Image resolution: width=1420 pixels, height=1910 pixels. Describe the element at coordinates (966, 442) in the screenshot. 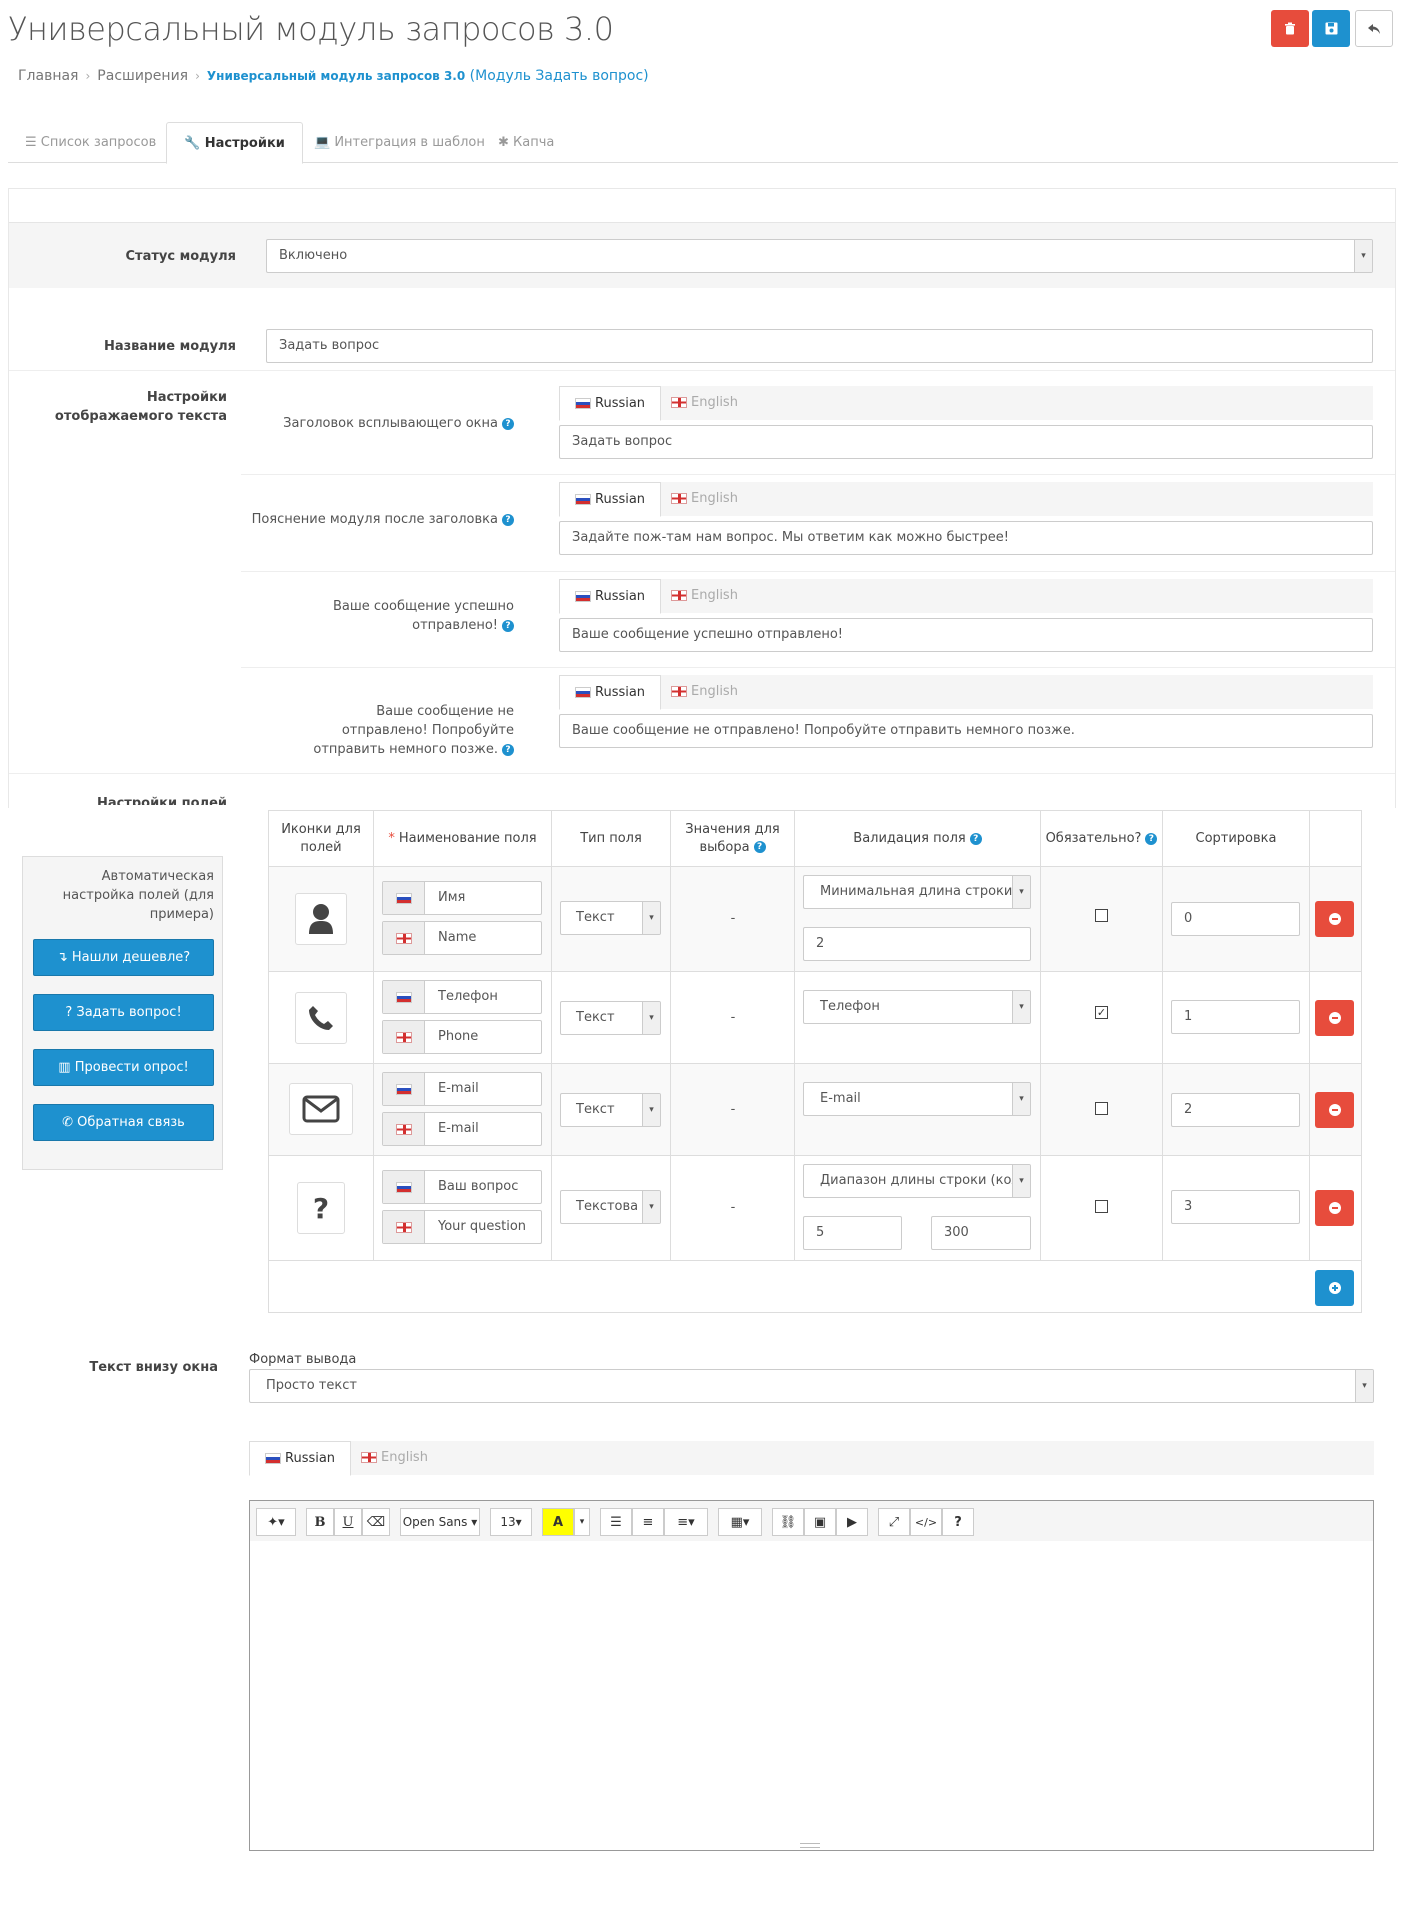

I see `popup-title-input: Задать вопрос` at that location.